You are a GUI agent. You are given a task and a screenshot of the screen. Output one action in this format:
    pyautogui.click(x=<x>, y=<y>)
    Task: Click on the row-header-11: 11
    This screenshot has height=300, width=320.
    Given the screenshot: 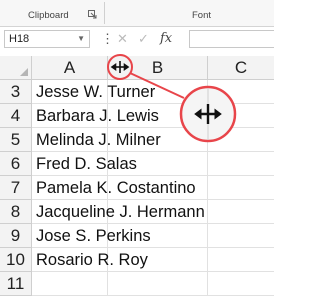 What is the action you would take?
    pyautogui.click(x=16, y=284)
    